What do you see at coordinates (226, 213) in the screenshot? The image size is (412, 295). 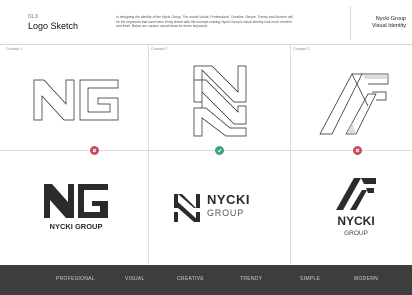 I see `concept-2-logo-group: GROUP` at bounding box center [226, 213].